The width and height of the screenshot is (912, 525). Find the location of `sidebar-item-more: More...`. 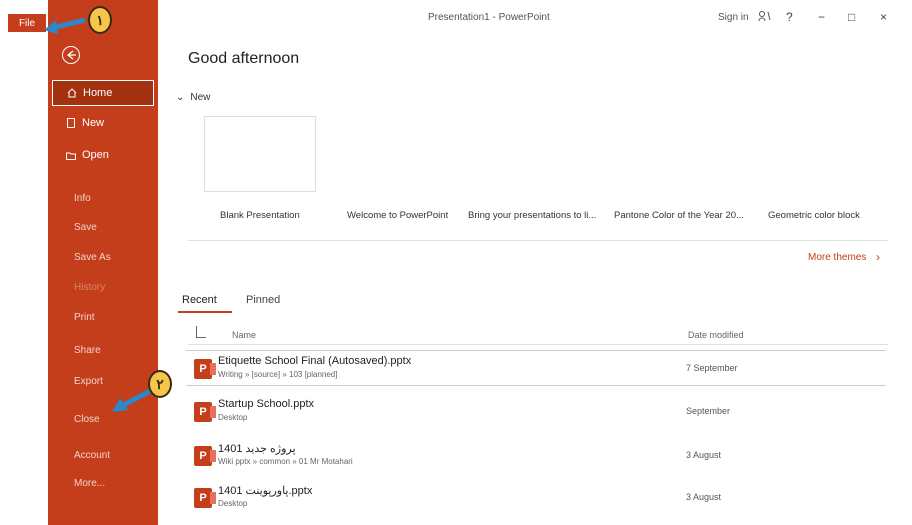

sidebar-item-more: More... is located at coordinates (89, 483).